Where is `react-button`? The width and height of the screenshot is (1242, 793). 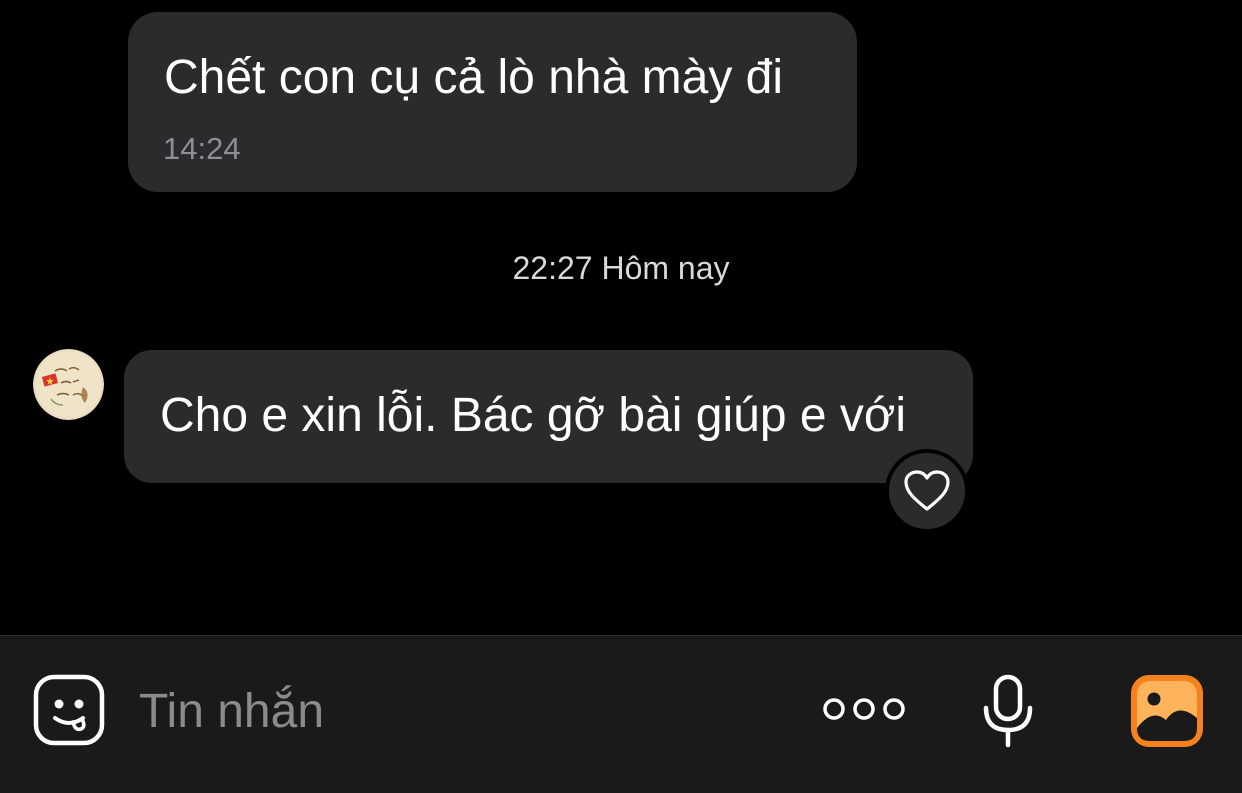
react-button is located at coordinates (927, 491).